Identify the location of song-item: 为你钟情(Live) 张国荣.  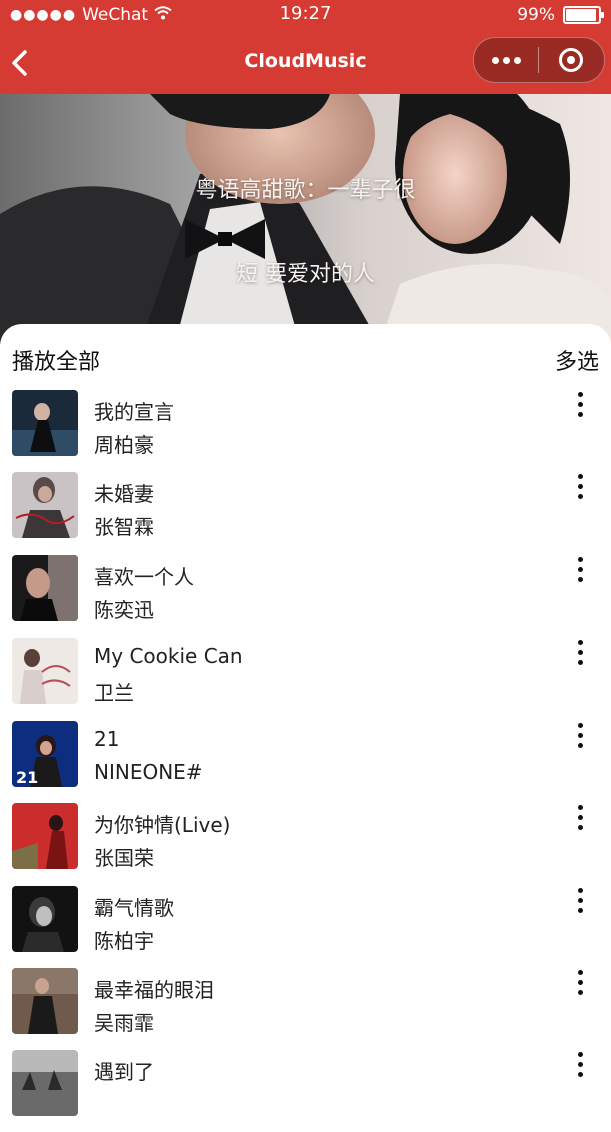
(305, 844).